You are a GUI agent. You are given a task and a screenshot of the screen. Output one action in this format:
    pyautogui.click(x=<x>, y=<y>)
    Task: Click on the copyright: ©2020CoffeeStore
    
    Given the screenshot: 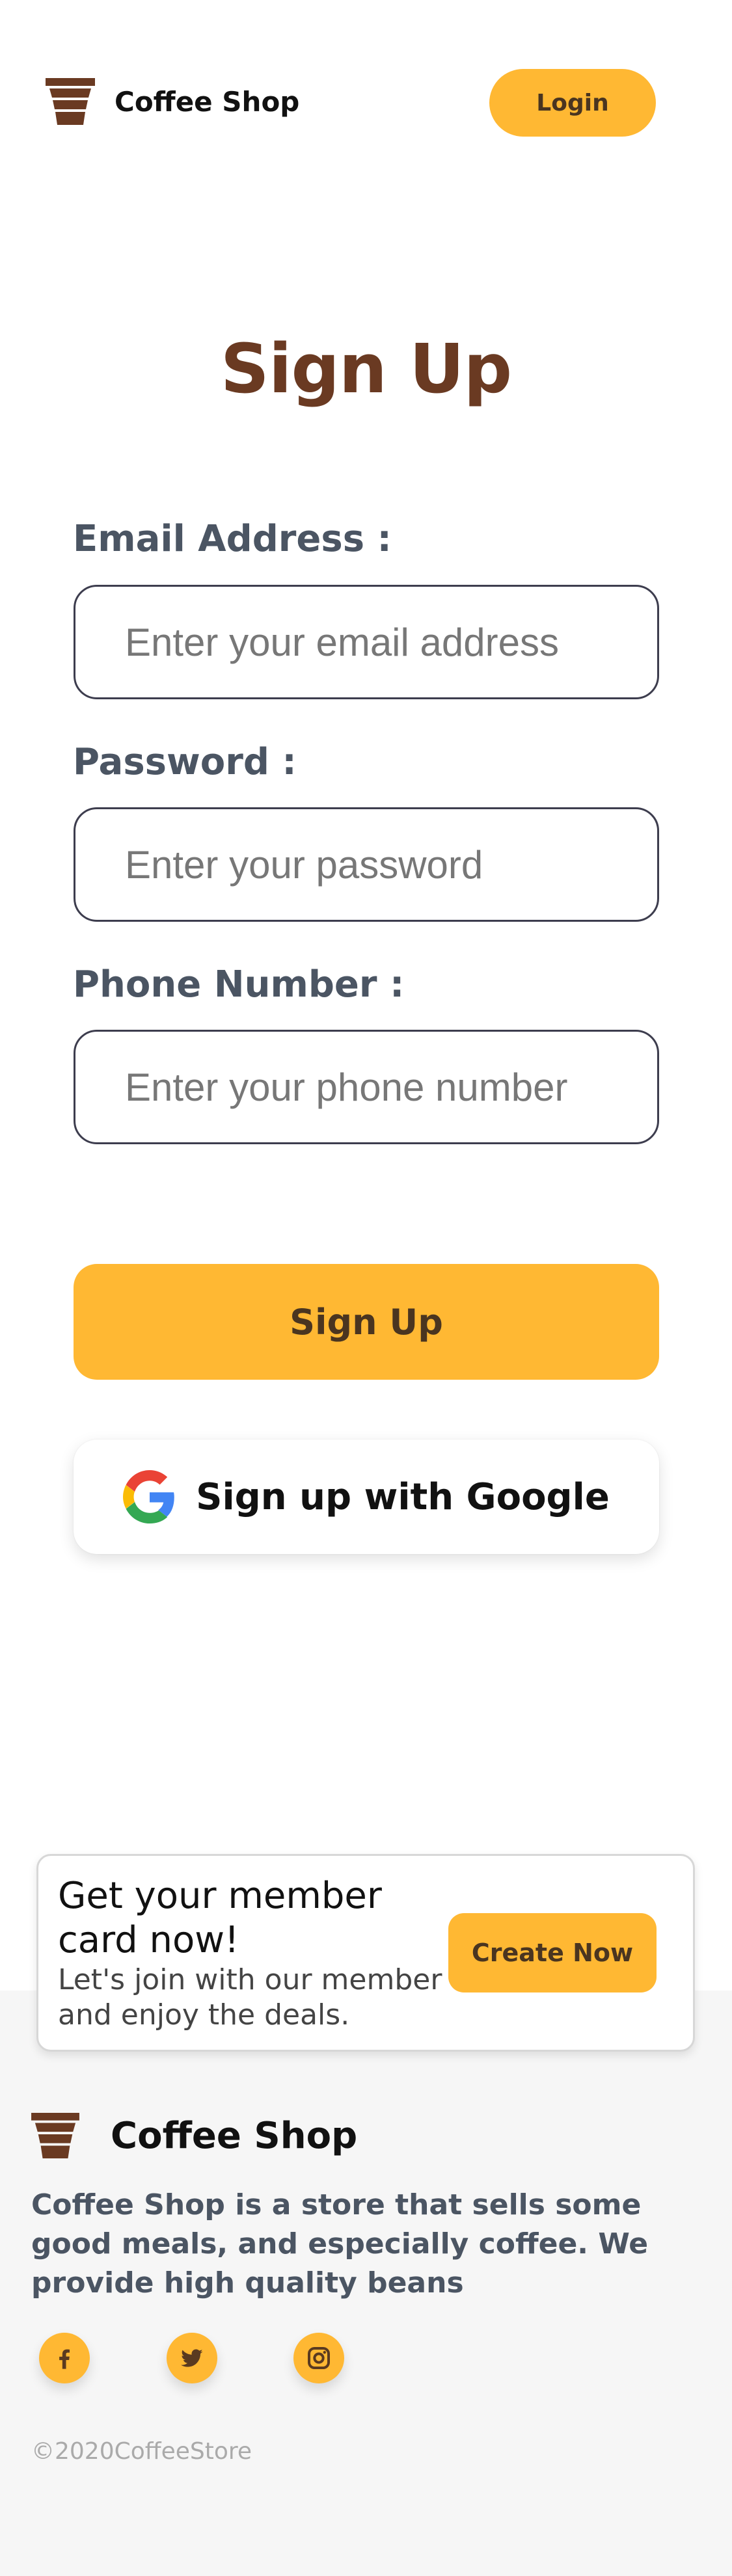 What is the action you would take?
    pyautogui.click(x=141, y=2451)
    